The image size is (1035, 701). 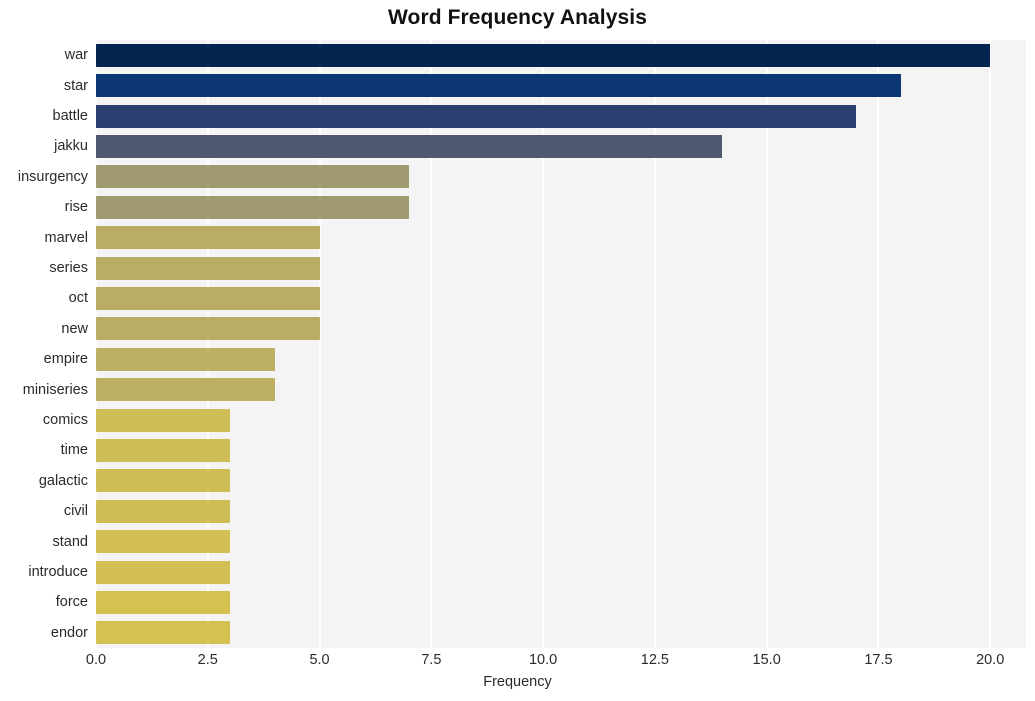 I want to click on x-axis-tick-label: 10.0, so click(x=543, y=660).